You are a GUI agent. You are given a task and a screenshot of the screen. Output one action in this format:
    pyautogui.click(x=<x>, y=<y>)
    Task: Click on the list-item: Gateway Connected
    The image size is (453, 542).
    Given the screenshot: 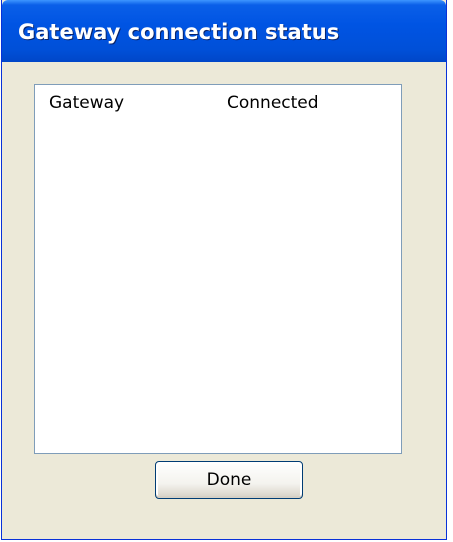 What is the action you would take?
    pyautogui.click(x=218, y=105)
    